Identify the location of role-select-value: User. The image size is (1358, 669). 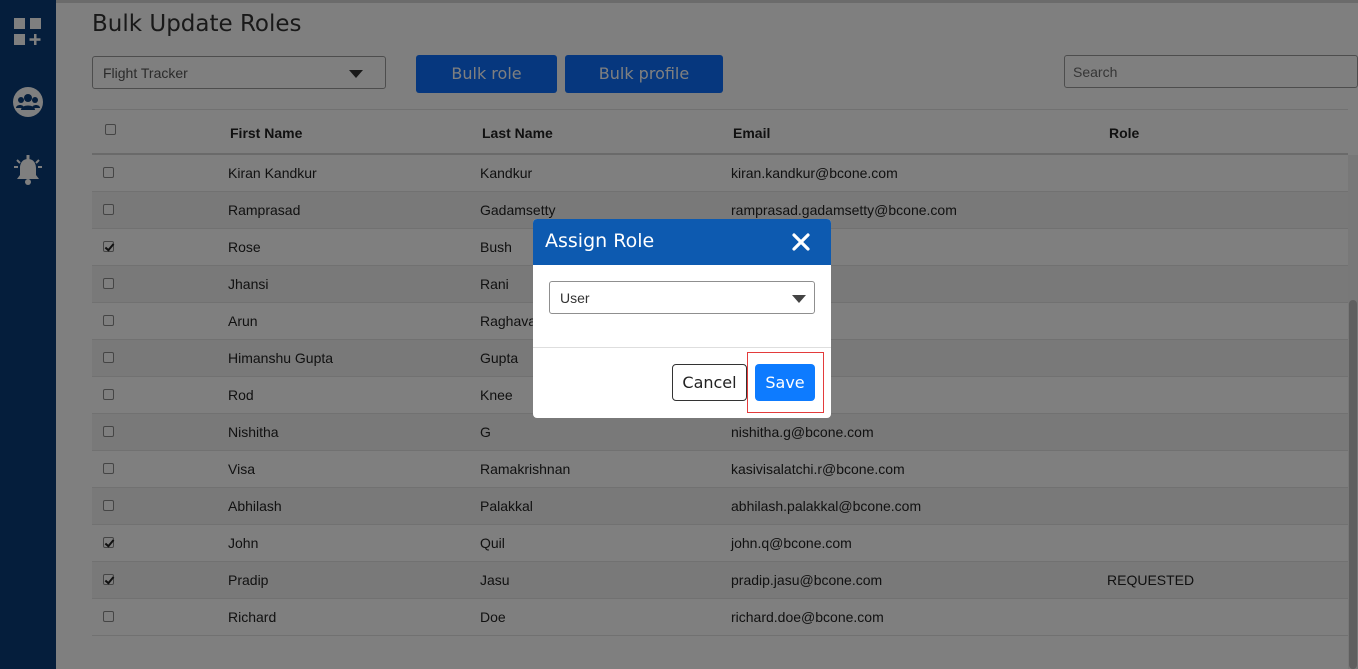
(575, 298).